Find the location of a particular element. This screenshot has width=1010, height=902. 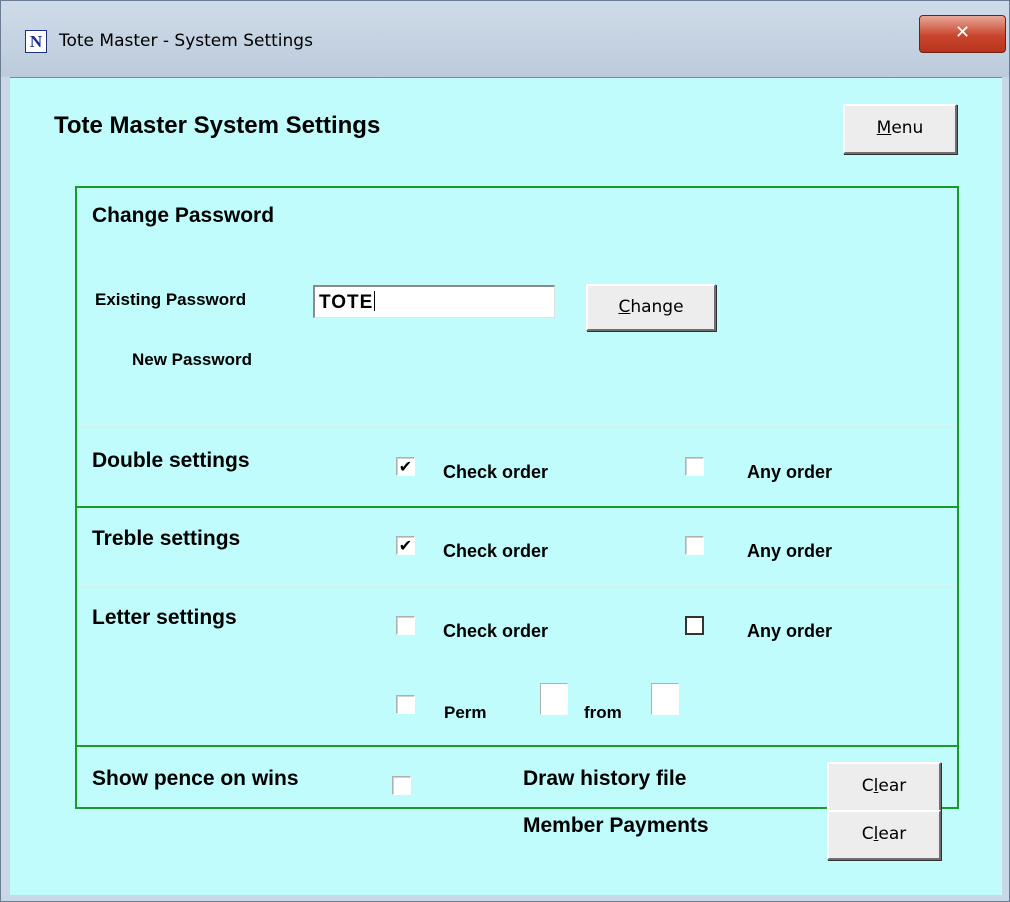

double-any-order-checkbox is located at coordinates (694, 466).